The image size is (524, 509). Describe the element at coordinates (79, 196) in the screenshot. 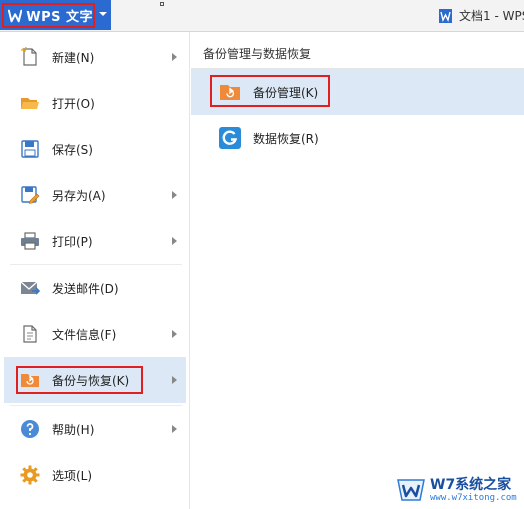

I see `menu-item-label: 另存为(A)` at that location.